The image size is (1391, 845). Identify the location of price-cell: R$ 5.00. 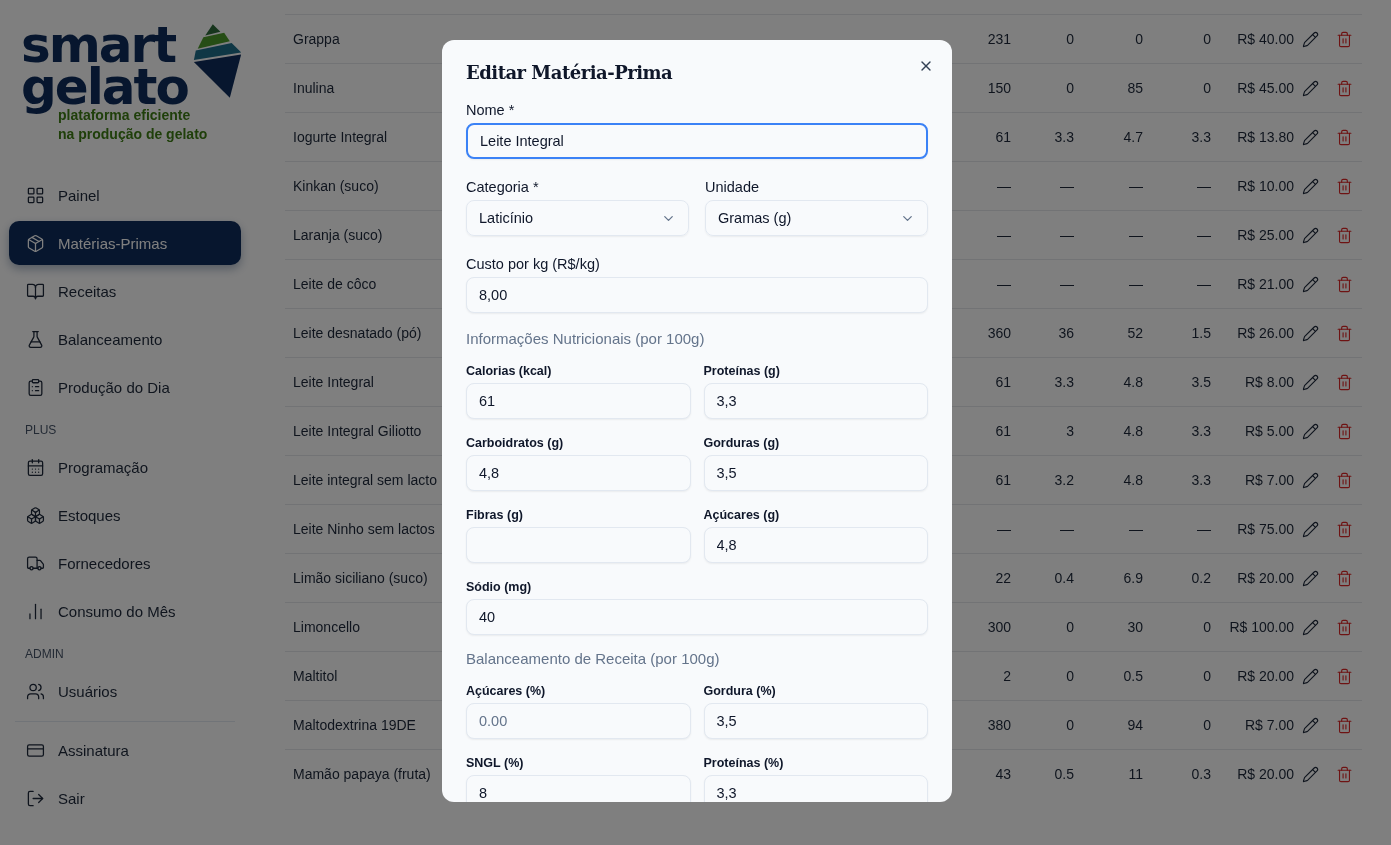
(1269, 431).